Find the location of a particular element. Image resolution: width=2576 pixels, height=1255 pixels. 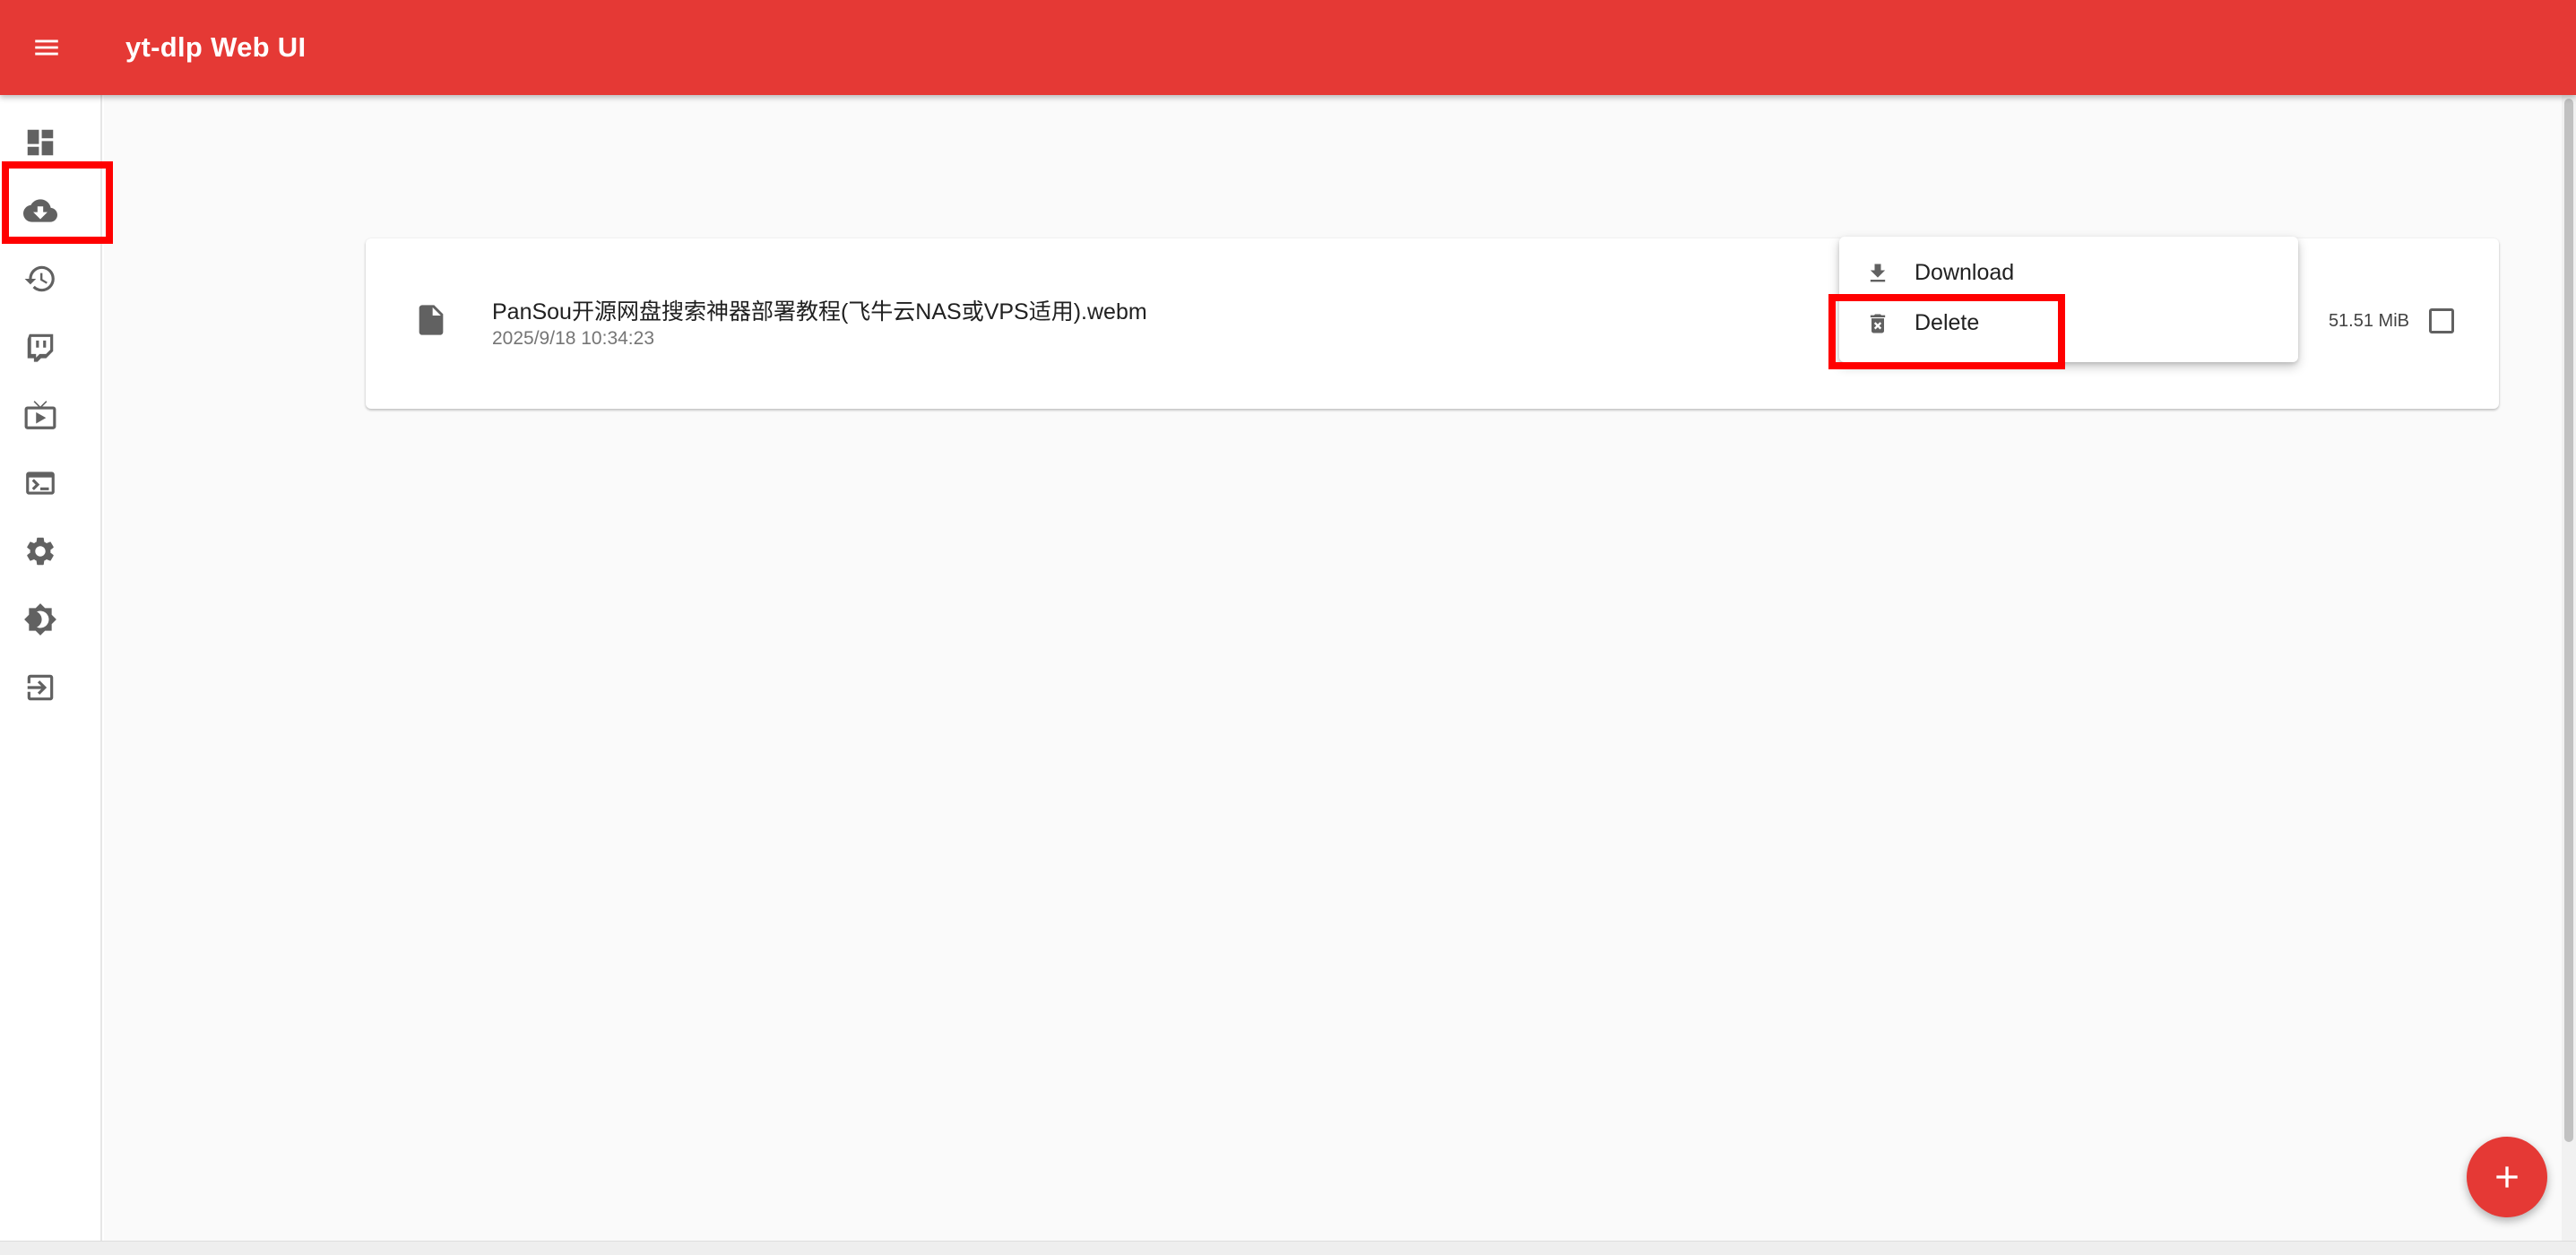

plus-icon is located at coordinates (2507, 1177).